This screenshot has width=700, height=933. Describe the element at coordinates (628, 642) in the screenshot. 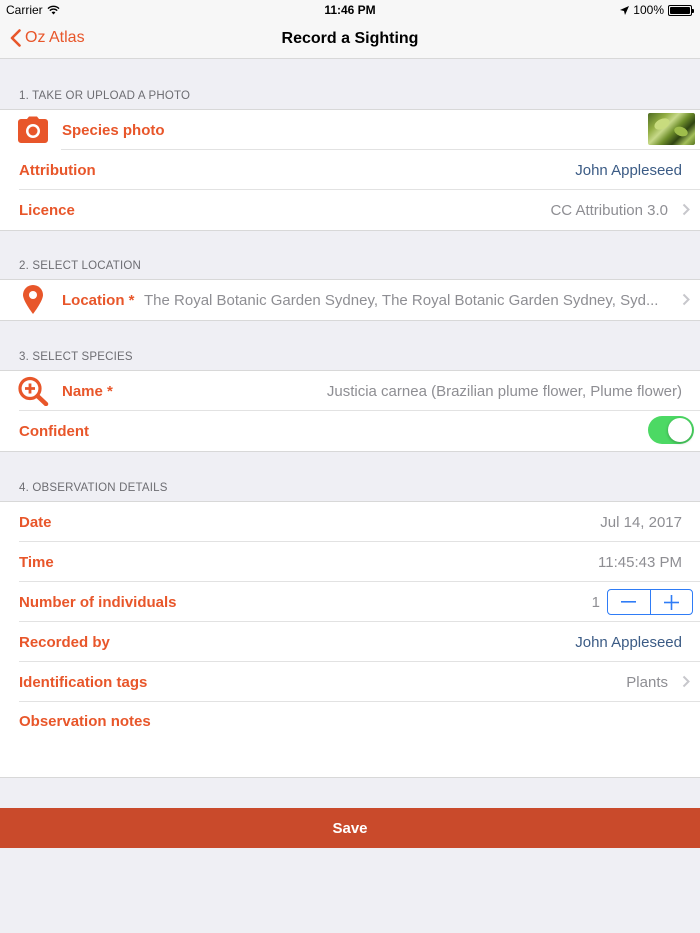

I see `recorded-by-value: John Appleseed` at that location.